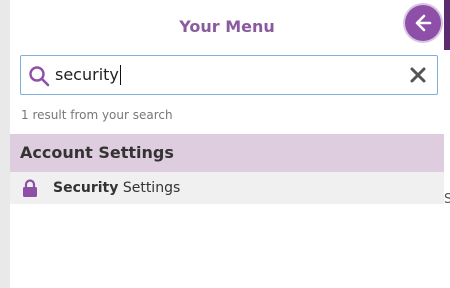 Image resolution: width=450 pixels, height=288 pixels. Describe the element at coordinates (120, 75) in the screenshot. I see `text-caret` at that location.